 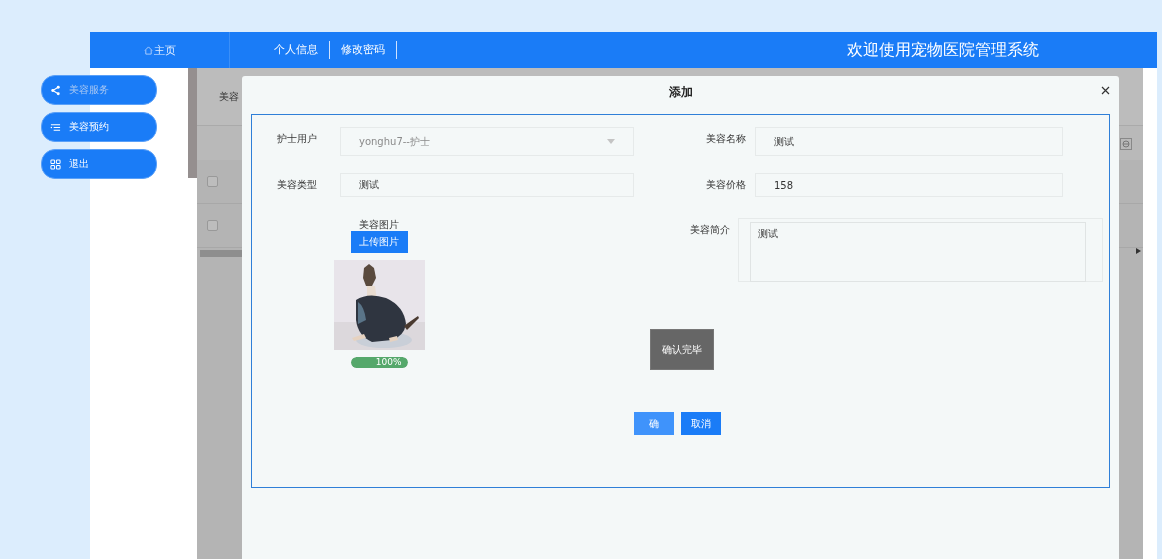 What do you see at coordinates (192, 123) in the screenshot?
I see `scrollbar-thumb` at bounding box center [192, 123].